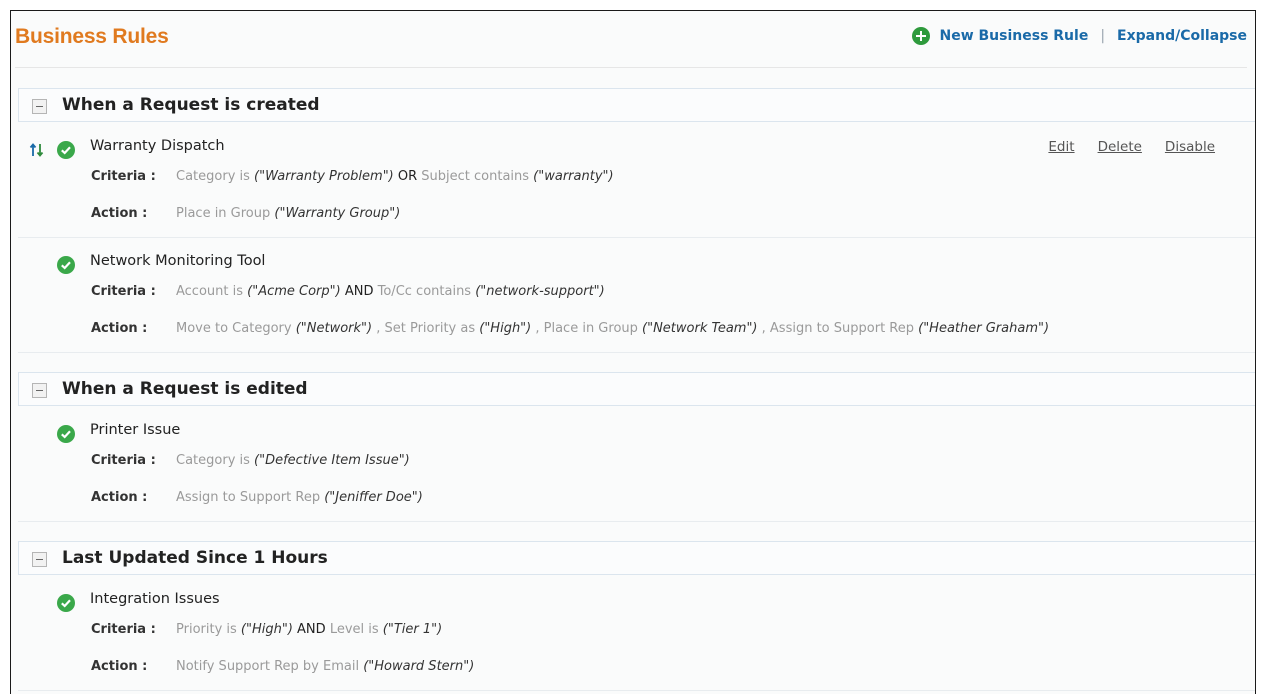 Image resolution: width=1262 pixels, height=694 pixels. Describe the element at coordinates (1061, 147) in the screenshot. I see `edit-link: Edit` at that location.